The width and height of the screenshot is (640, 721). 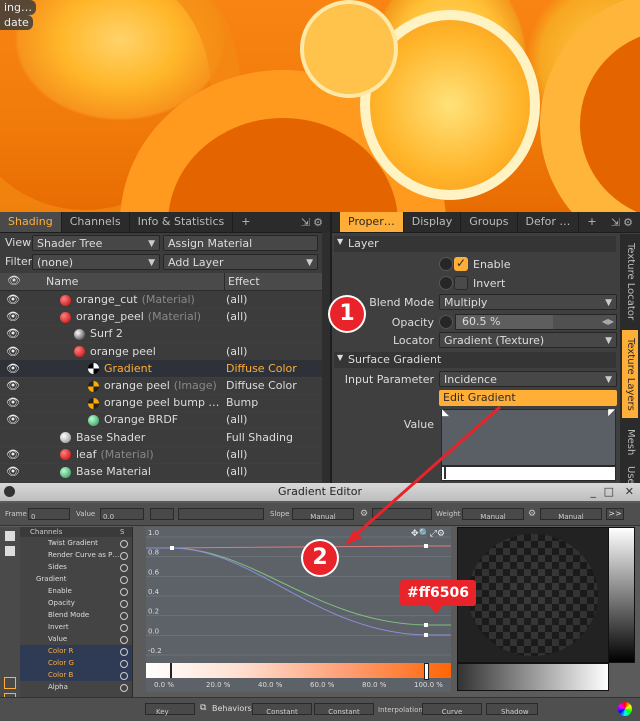 What do you see at coordinates (347, 314) in the screenshot?
I see `callout-1: 1` at bounding box center [347, 314].